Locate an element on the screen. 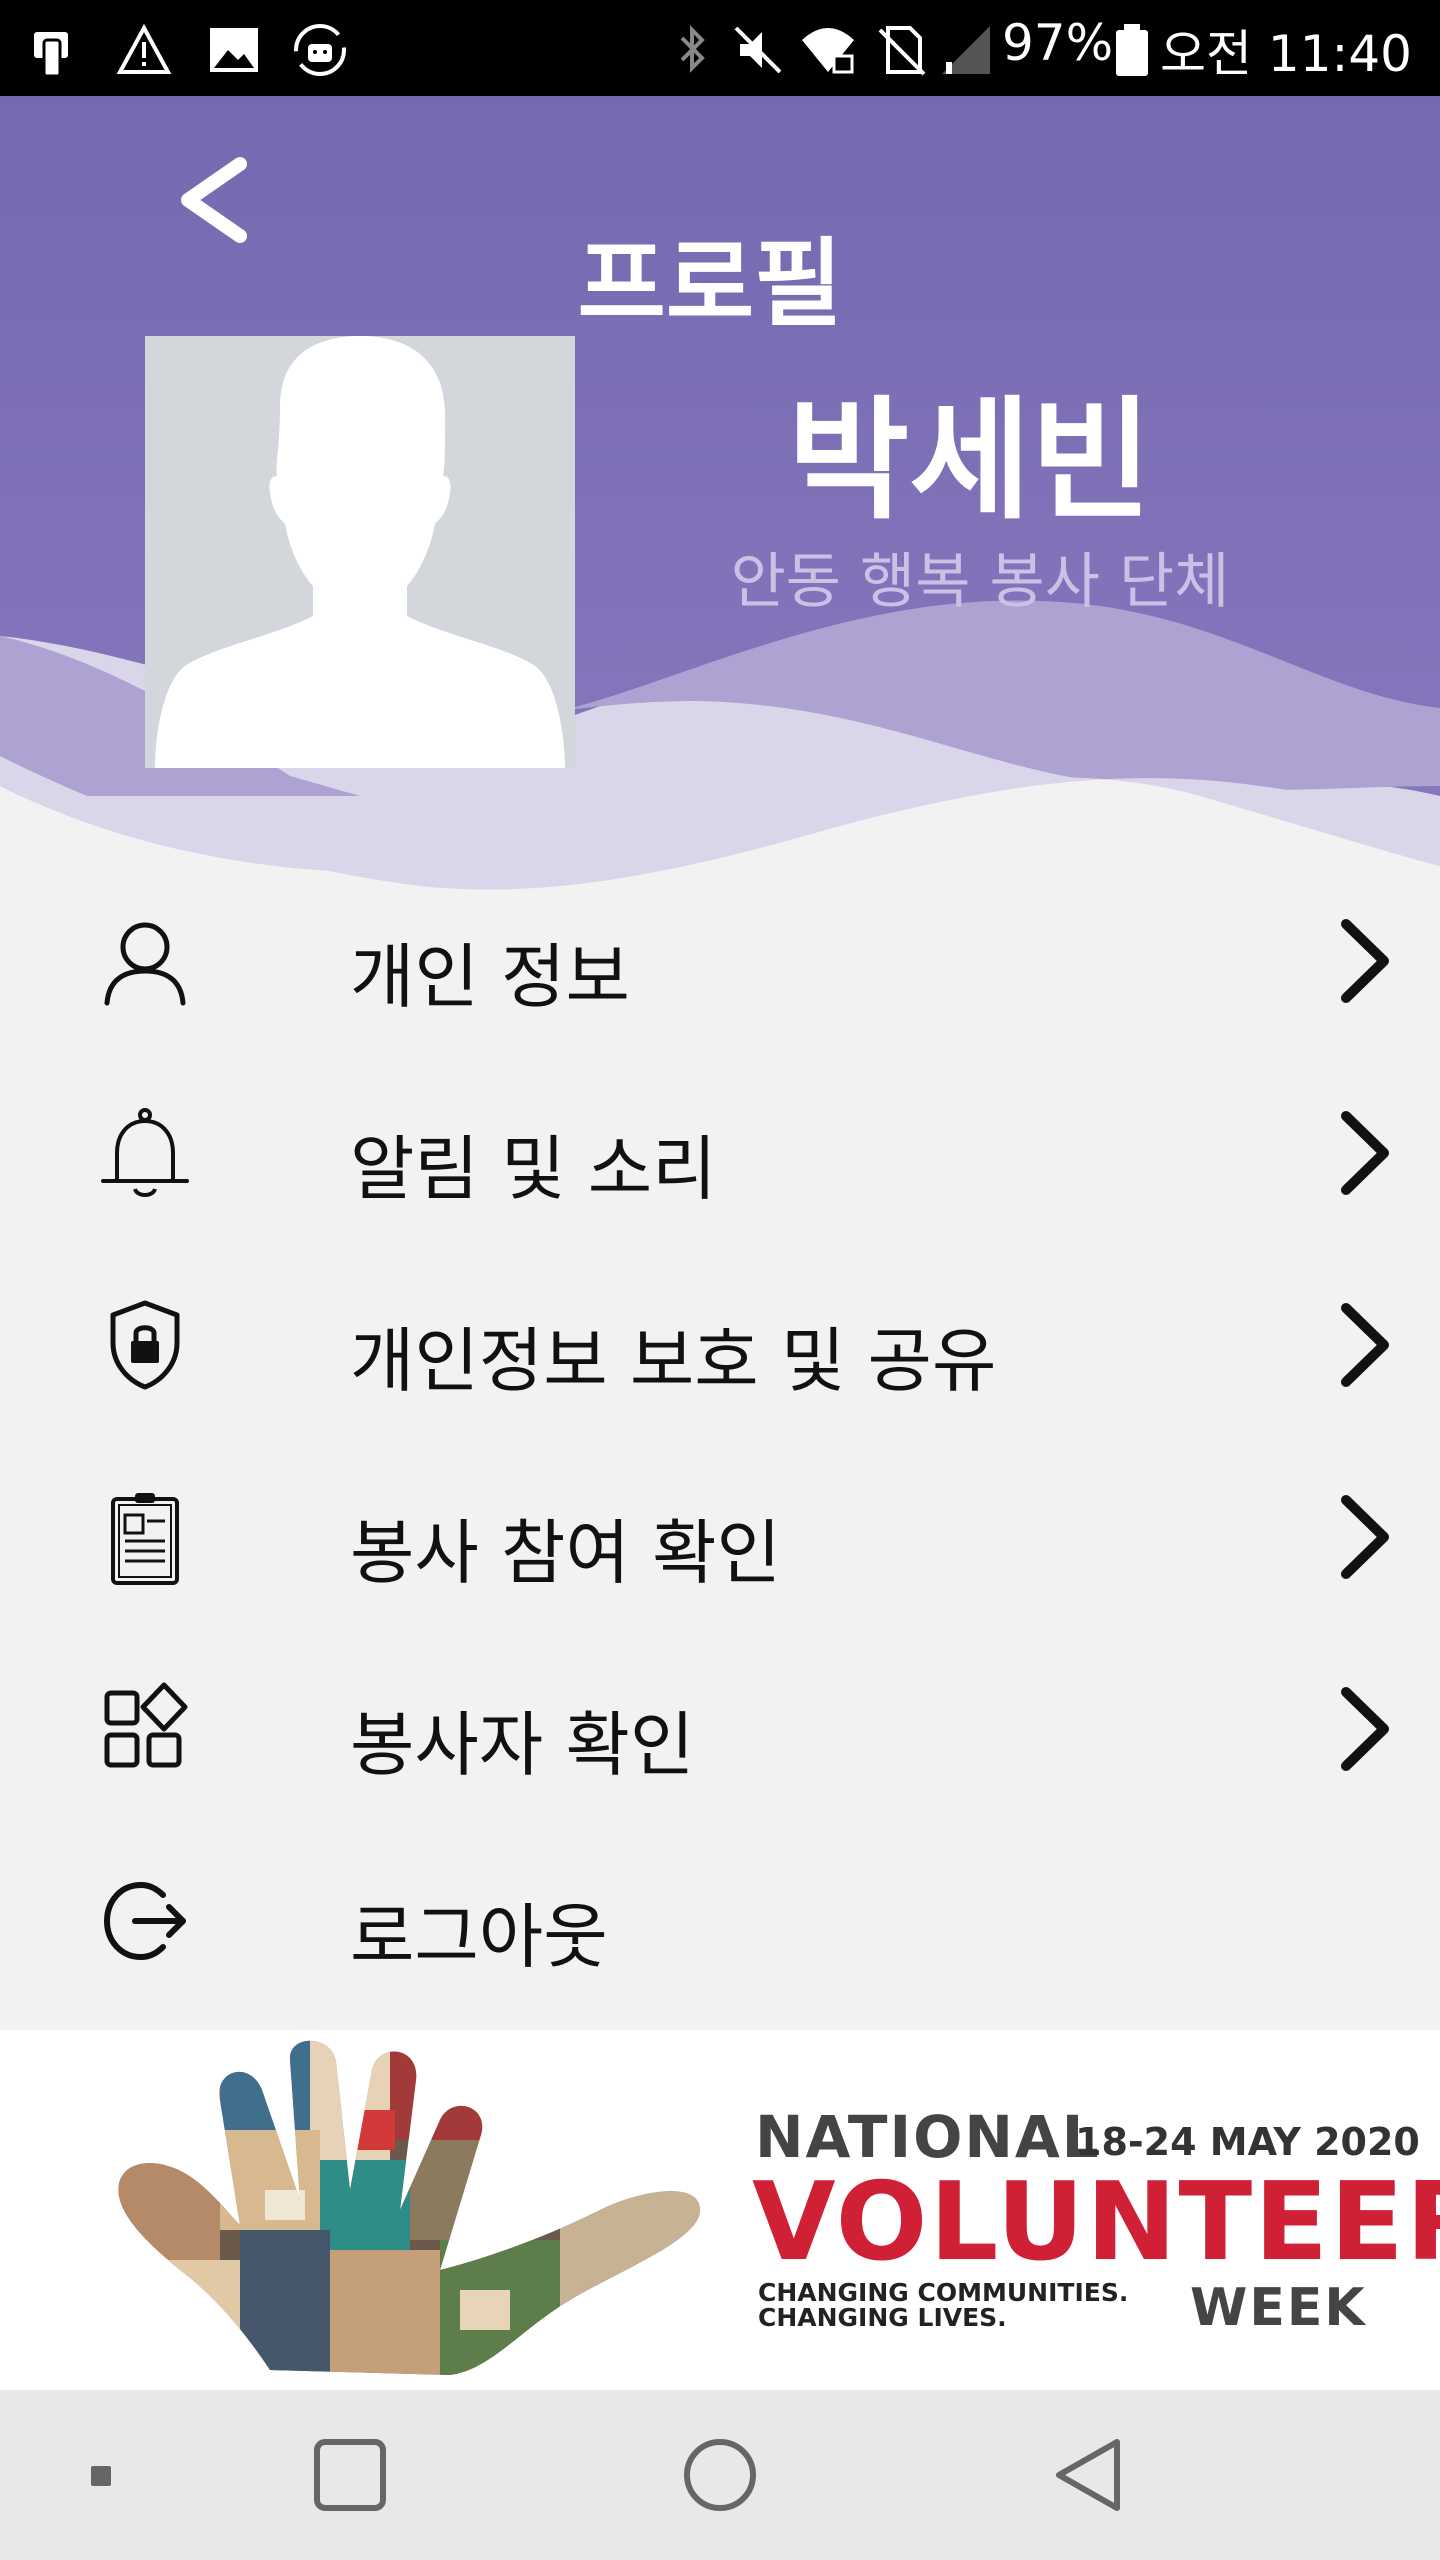  menu-item-label: 알림 및 소리 is located at coordinates (533, 1169).